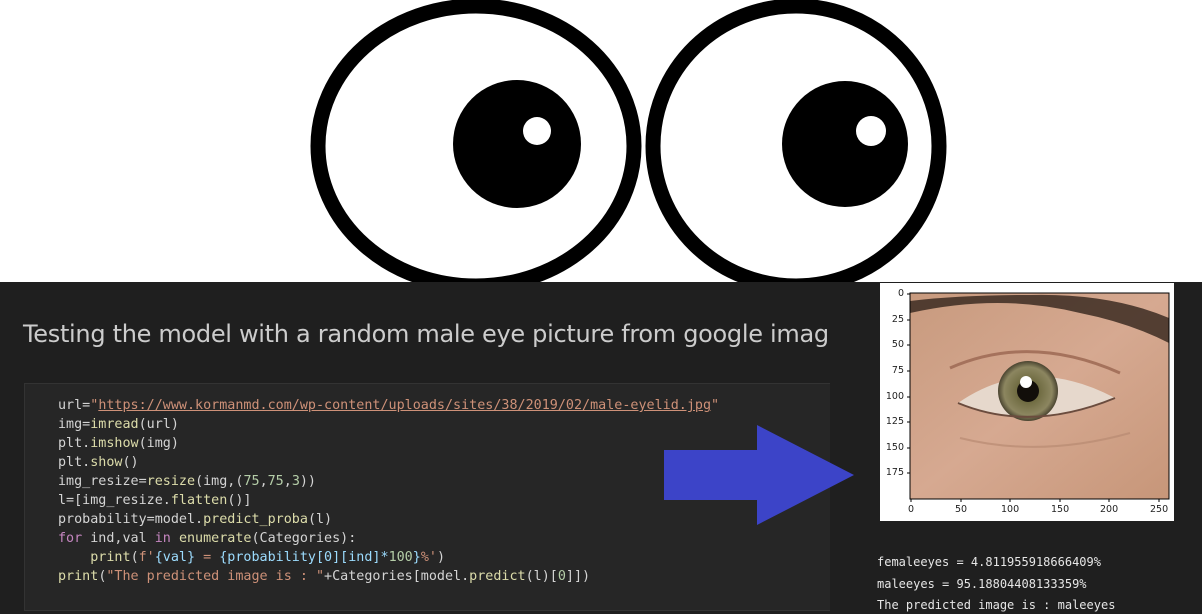 The height and width of the screenshot is (614, 1202). I want to click on y-tick-label: 175, so click(894, 472).